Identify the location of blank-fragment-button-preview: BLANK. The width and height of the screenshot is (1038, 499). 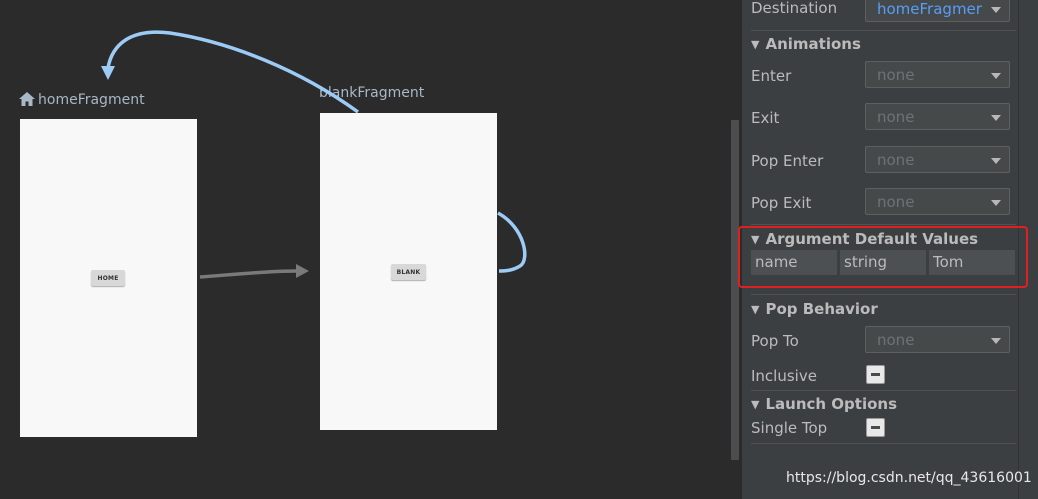
(408, 272).